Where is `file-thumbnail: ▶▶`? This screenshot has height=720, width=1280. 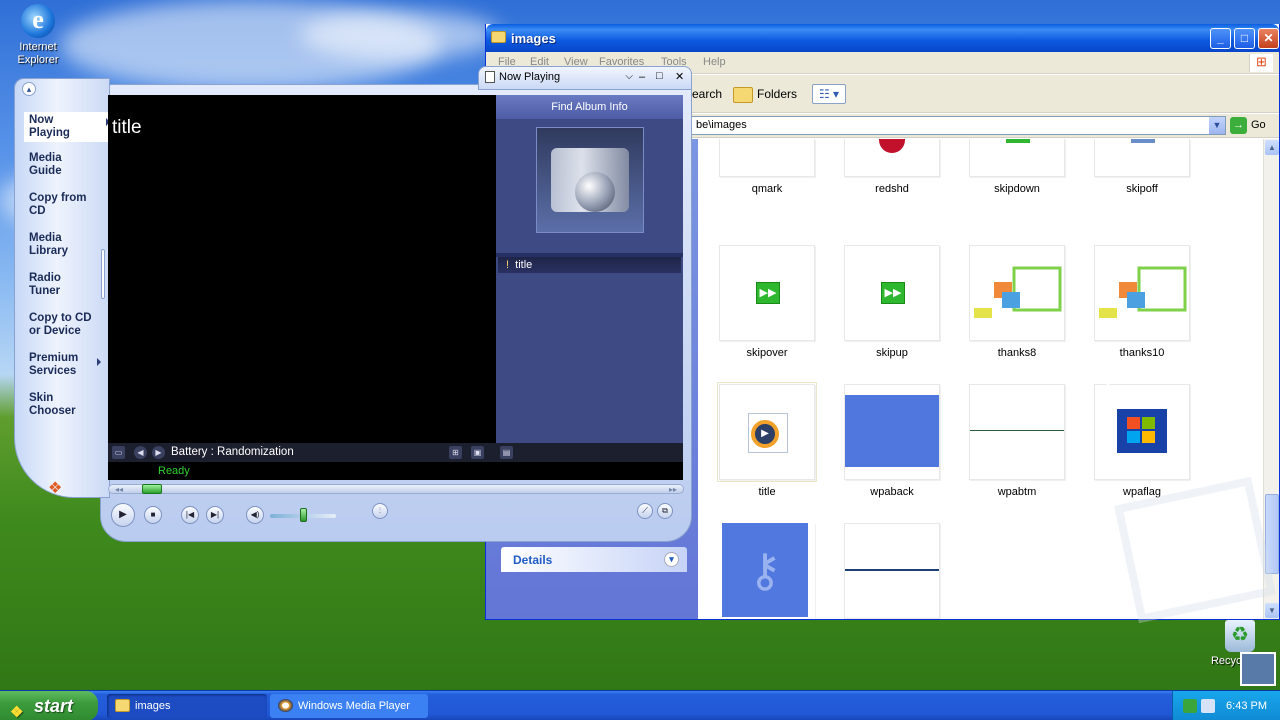
file-thumbnail: ▶▶ is located at coordinates (767, 293).